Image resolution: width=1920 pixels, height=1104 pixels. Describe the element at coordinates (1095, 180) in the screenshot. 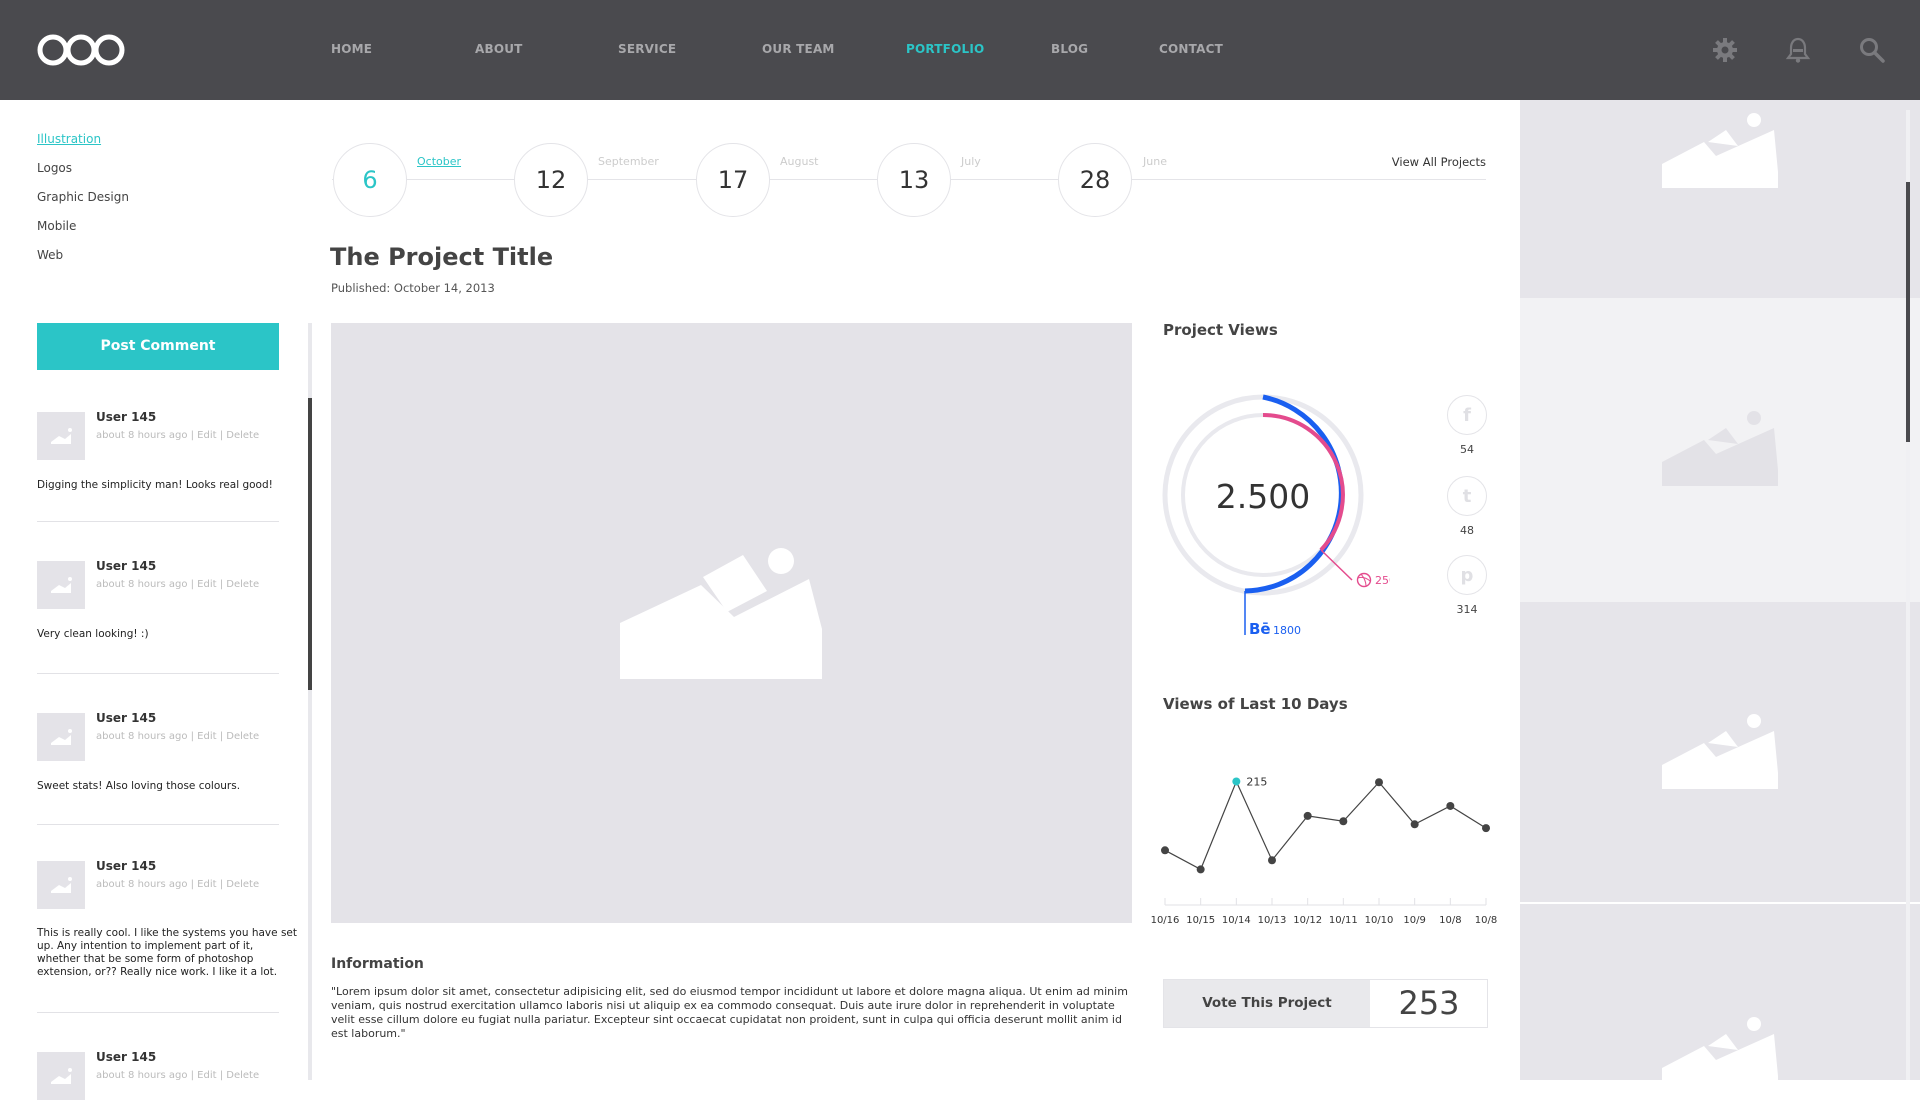

I see `timeline-day: 28` at that location.